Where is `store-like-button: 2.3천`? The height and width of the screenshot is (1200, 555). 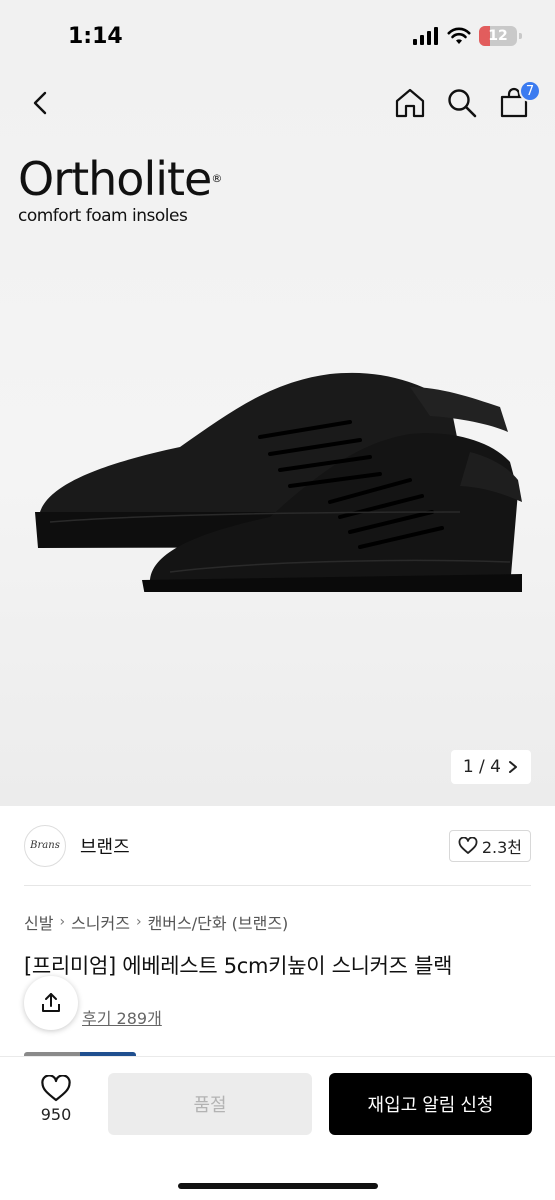 store-like-button: 2.3천 is located at coordinates (489, 845).